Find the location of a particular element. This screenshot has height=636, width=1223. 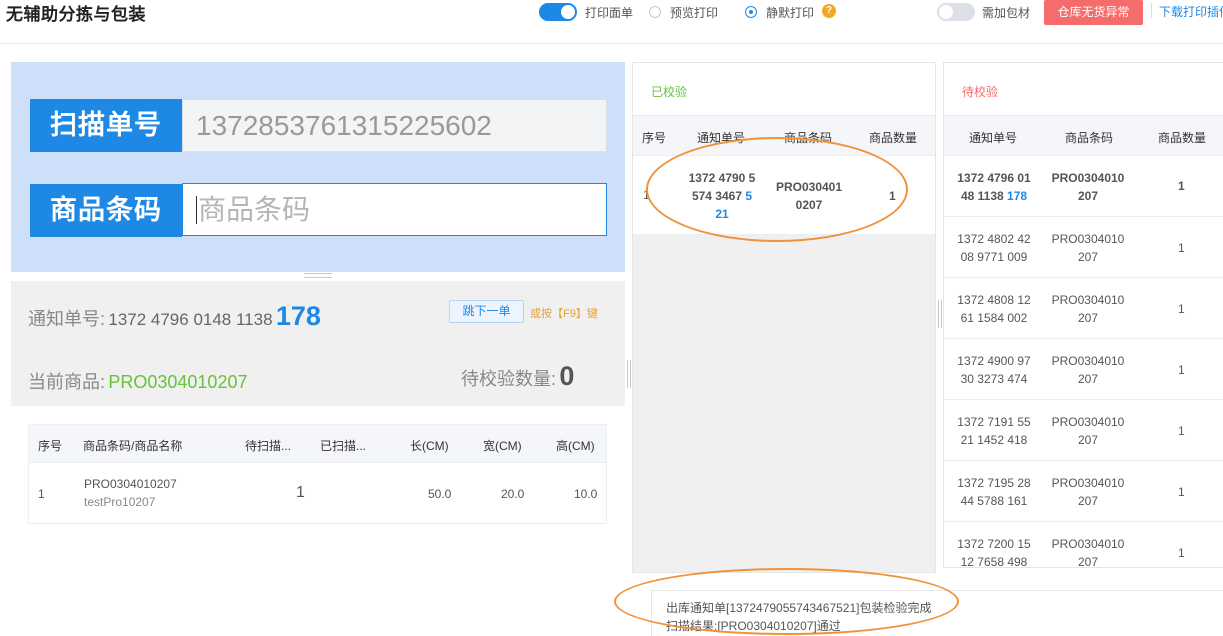

goods-col-length: 长(CM) is located at coordinates (429, 446).